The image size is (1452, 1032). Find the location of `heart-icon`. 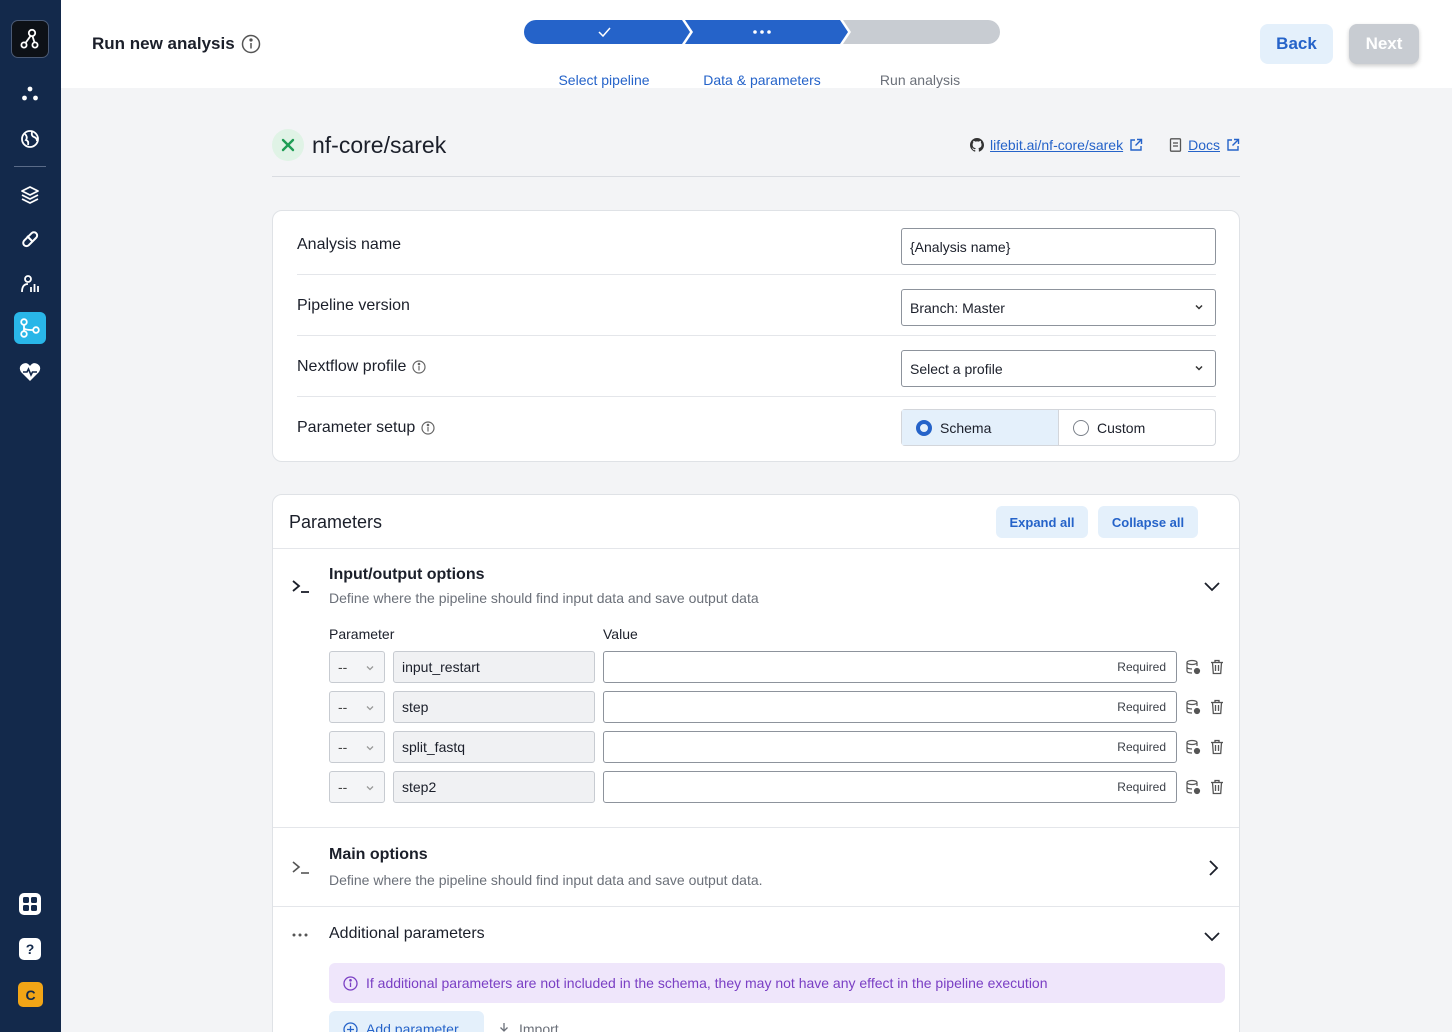

heart-icon is located at coordinates (30, 372).